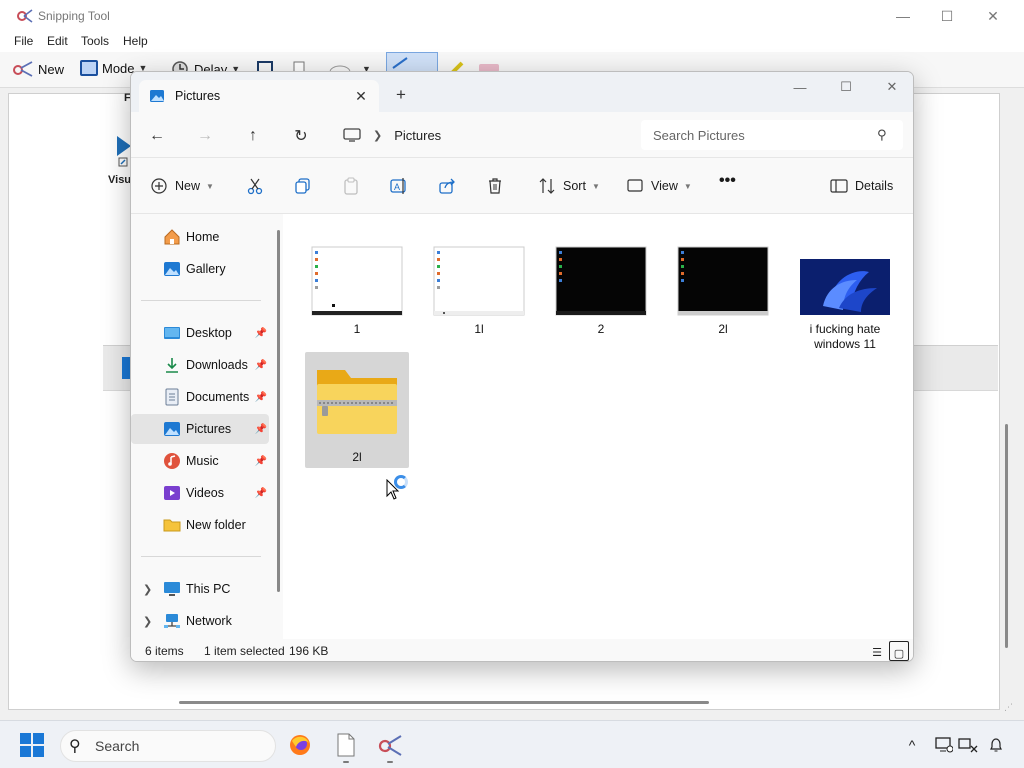  I want to click on firefox-taskbar-button, so click(300, 745).